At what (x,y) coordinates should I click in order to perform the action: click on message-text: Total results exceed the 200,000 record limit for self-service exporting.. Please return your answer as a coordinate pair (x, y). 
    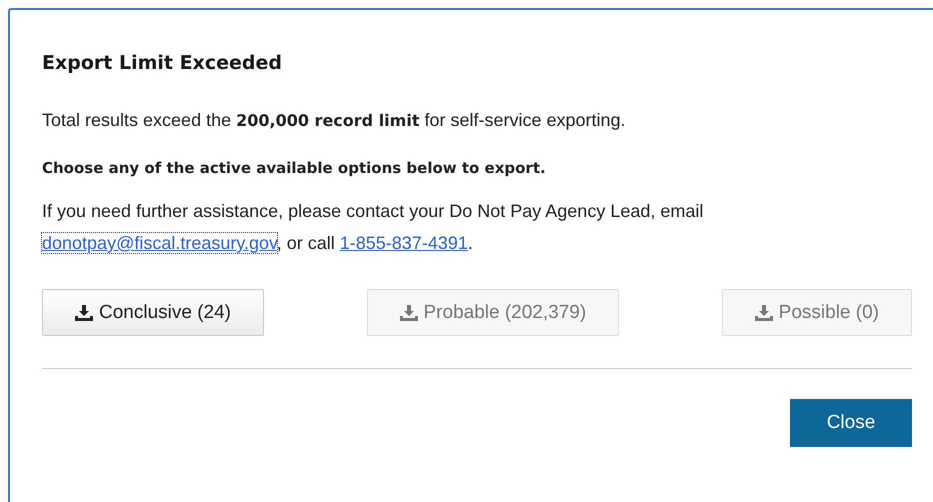
    Looking at the image, I should click on (334, 120).